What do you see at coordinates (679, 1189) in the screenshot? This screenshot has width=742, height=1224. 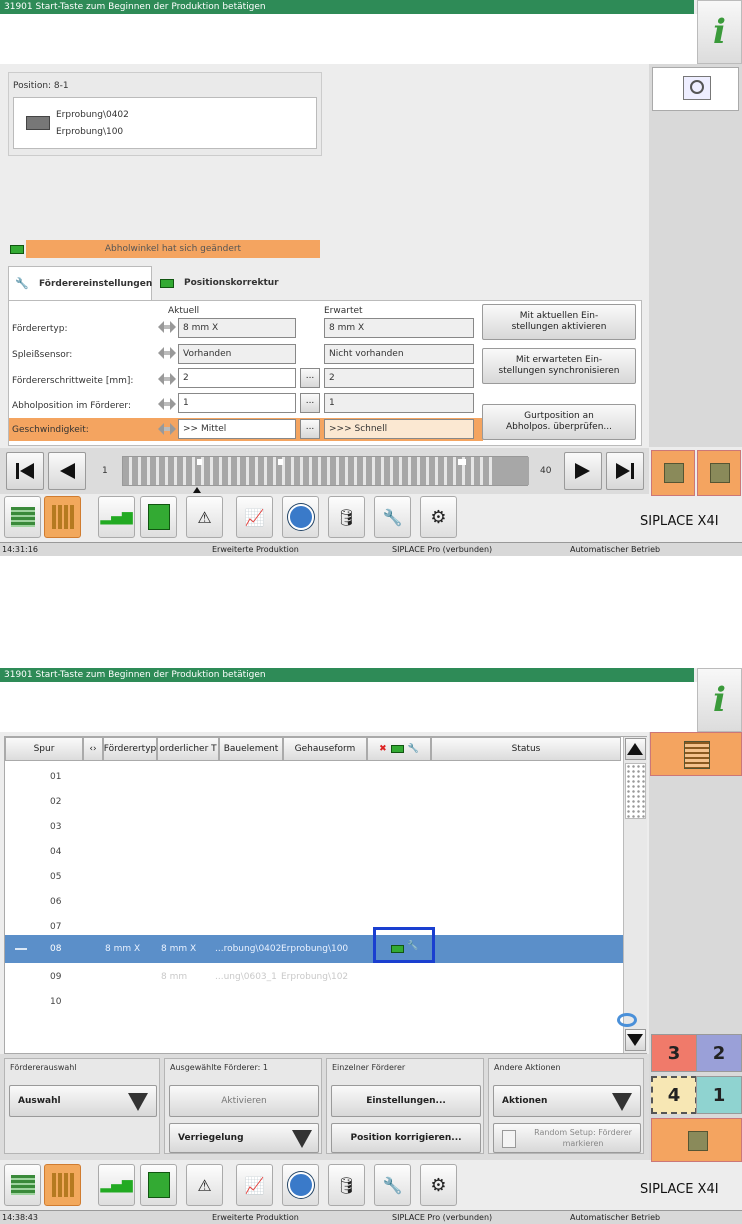 I see `brand-label: SIPLACE X4I` at bounding box center [679, 1189].